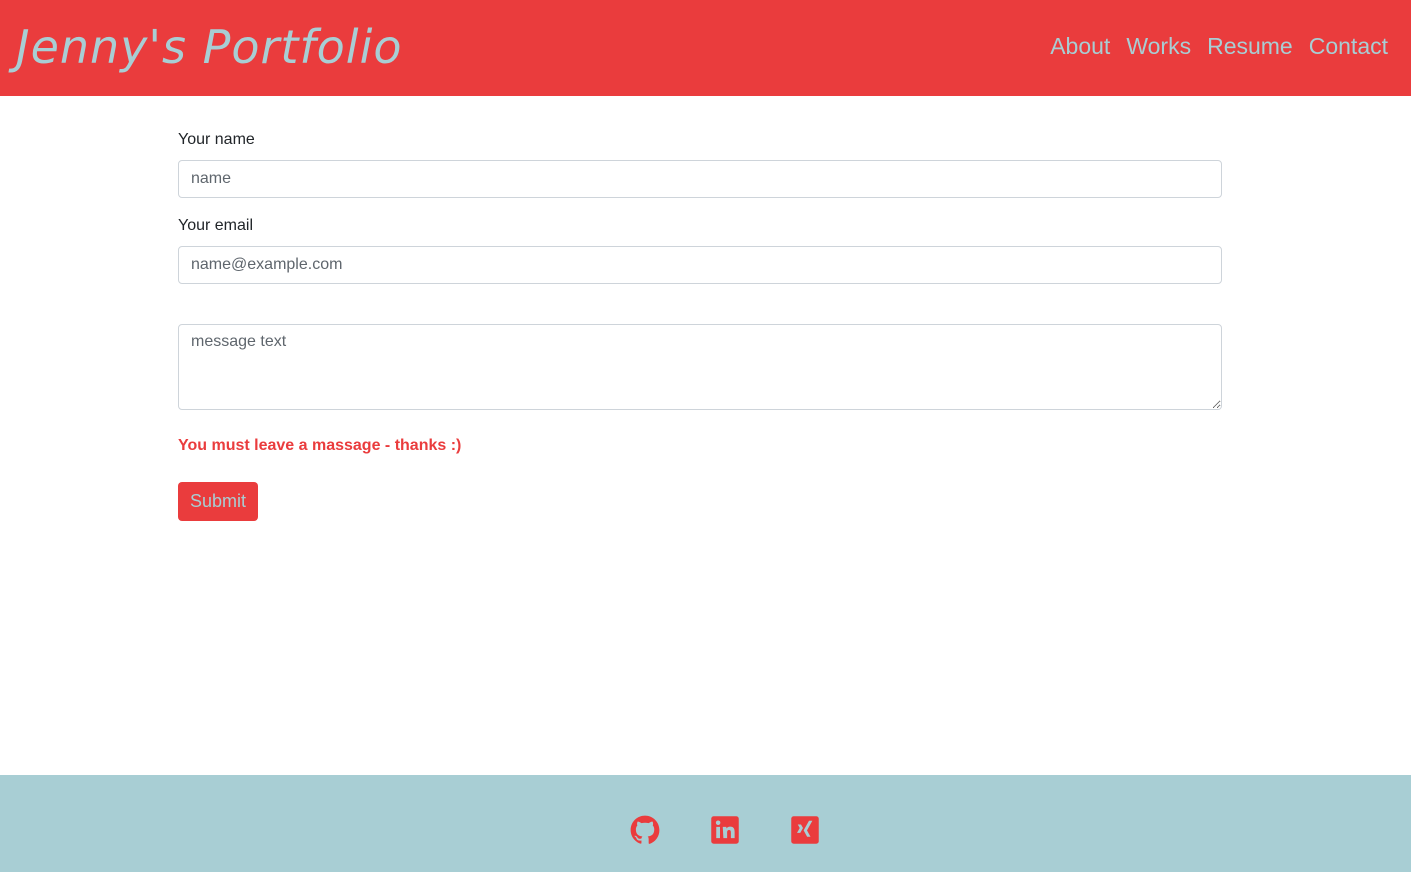 This screenshot has height=872, width=1411. I want to click on main-nav: About Works Resume Contact, so click(1219, 46).